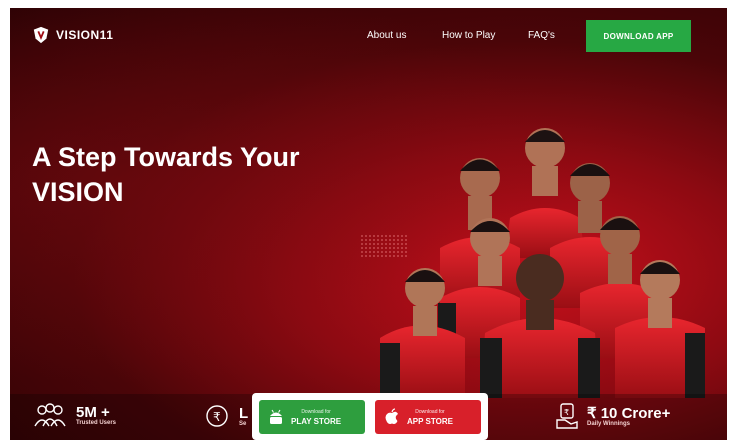 Image resolution: width=729 pixels, height=440 pixels. Describe the element at coordinates (244, 413) in the screenshot. I see `stat-second-value: L` at that location.